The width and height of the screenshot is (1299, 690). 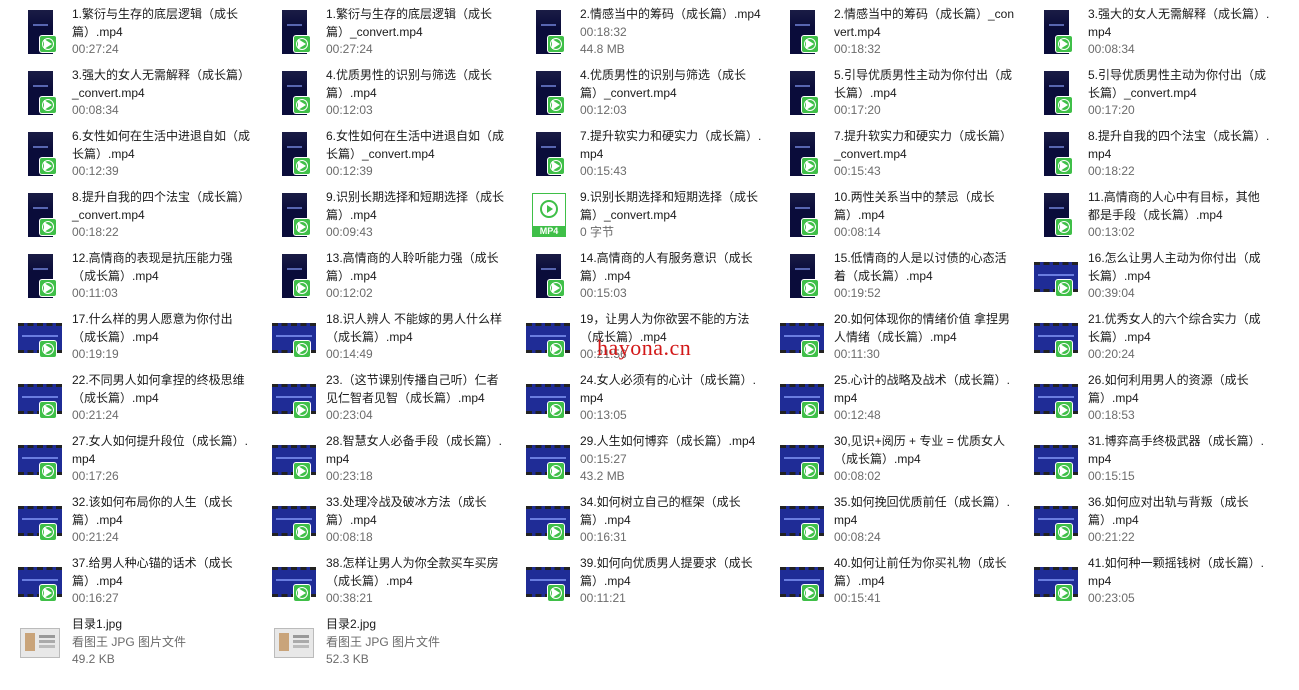 What do you see at coordinates (889, 30) in the screenshot?
I see `file-item: 2.情感当中的筹码（成长篇）_convert.mp4 00:18:32` at bounding box center [889, 30].